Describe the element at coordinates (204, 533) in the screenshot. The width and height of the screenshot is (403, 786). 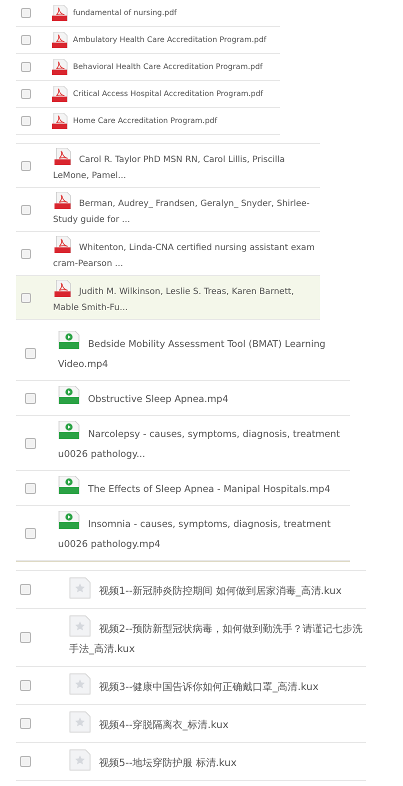
I see `file-link: Insomnia - causes, symptoms, diagnosis, treatment u0026 pathology.mp4` at that location.